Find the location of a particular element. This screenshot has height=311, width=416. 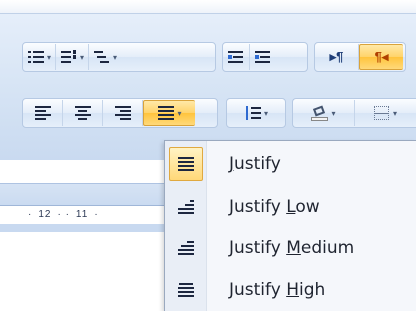

justify-high-icon is located at coordinates (186, 290).